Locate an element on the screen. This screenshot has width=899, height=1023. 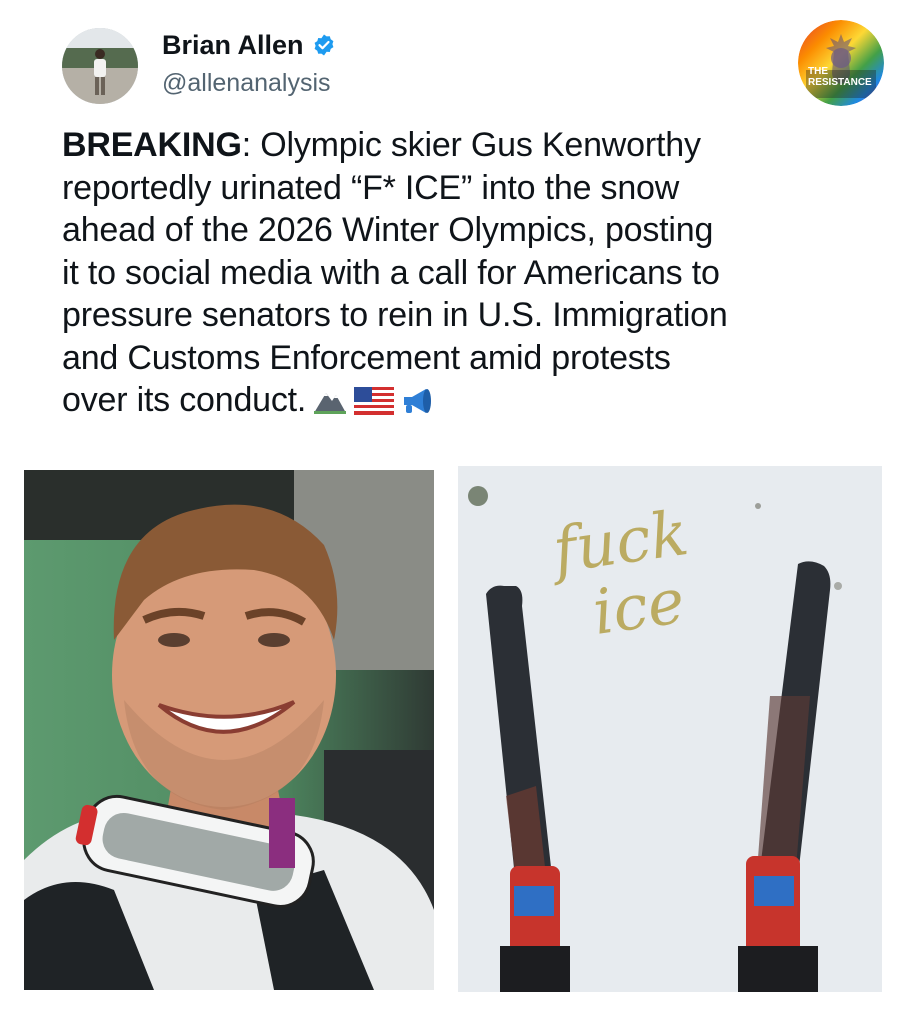
statue-of-liberty-logo-icon is located at coordinates (841, 63).